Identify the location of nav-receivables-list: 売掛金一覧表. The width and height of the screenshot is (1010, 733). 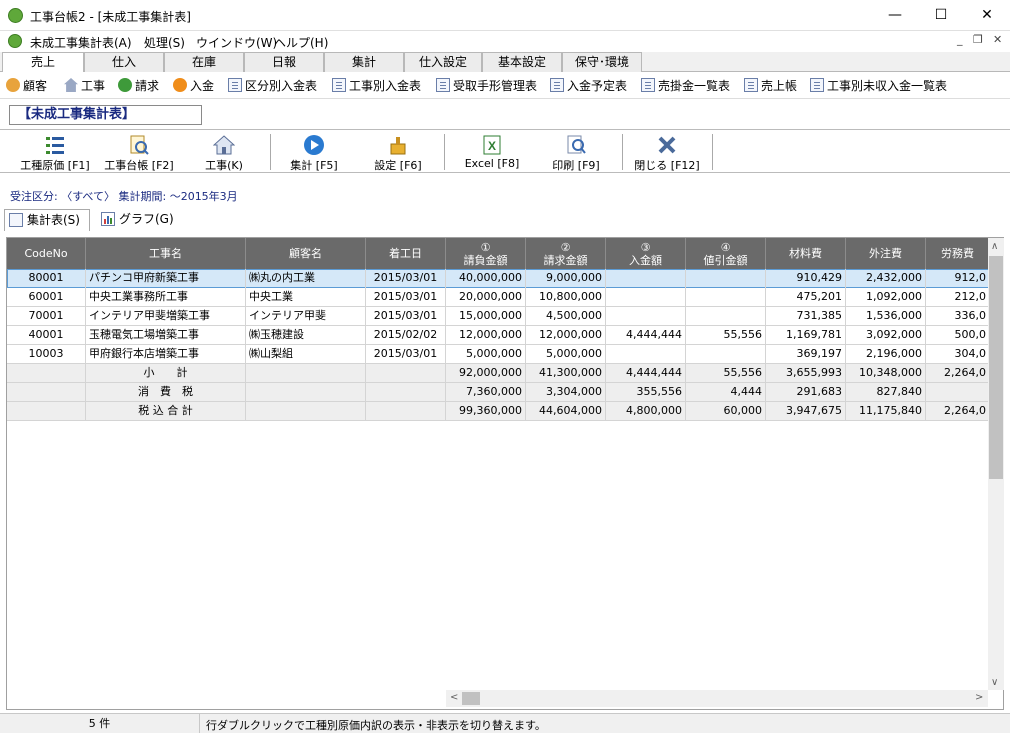
(685, 86).